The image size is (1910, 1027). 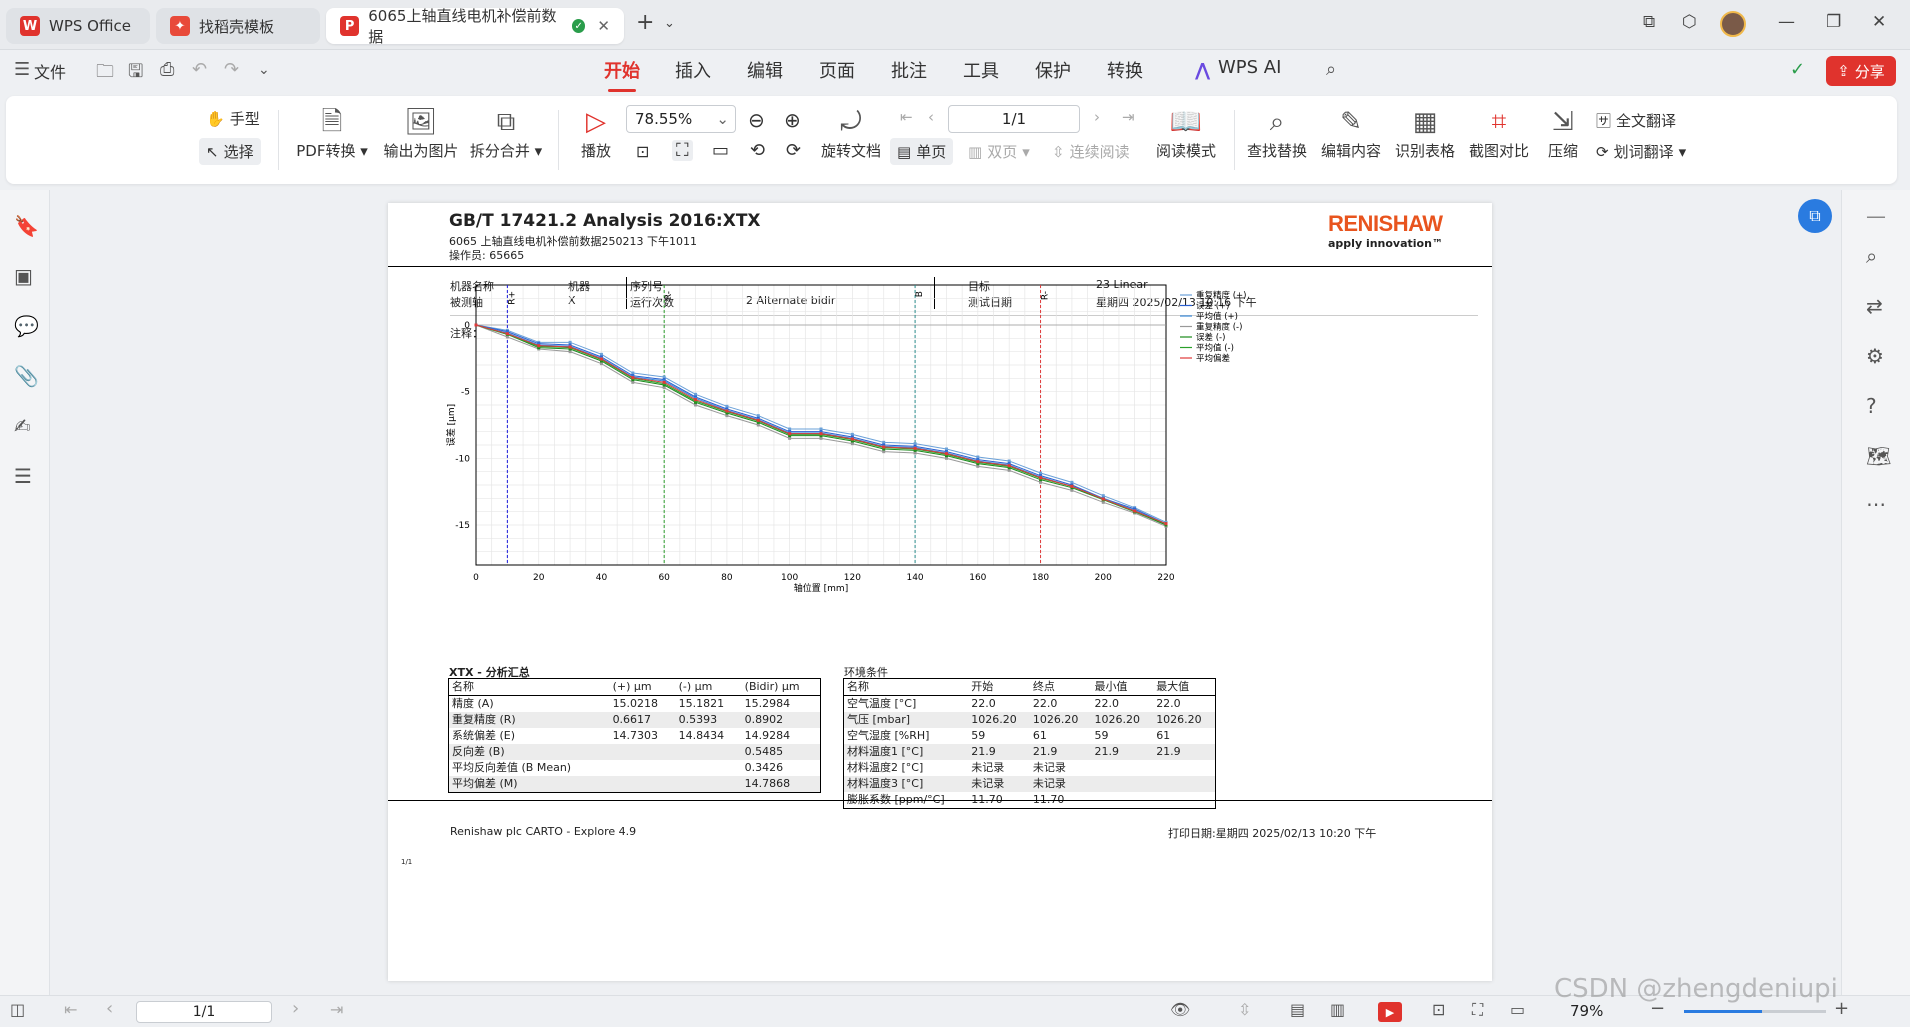 I want to click on table-cell: 15.1821, so click(x=701, y=703).